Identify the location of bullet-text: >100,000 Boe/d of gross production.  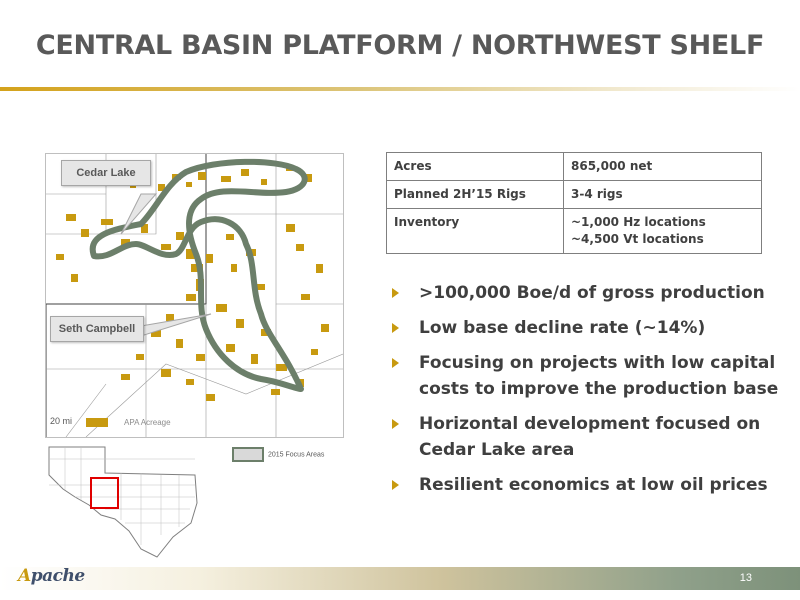
(592, 293).